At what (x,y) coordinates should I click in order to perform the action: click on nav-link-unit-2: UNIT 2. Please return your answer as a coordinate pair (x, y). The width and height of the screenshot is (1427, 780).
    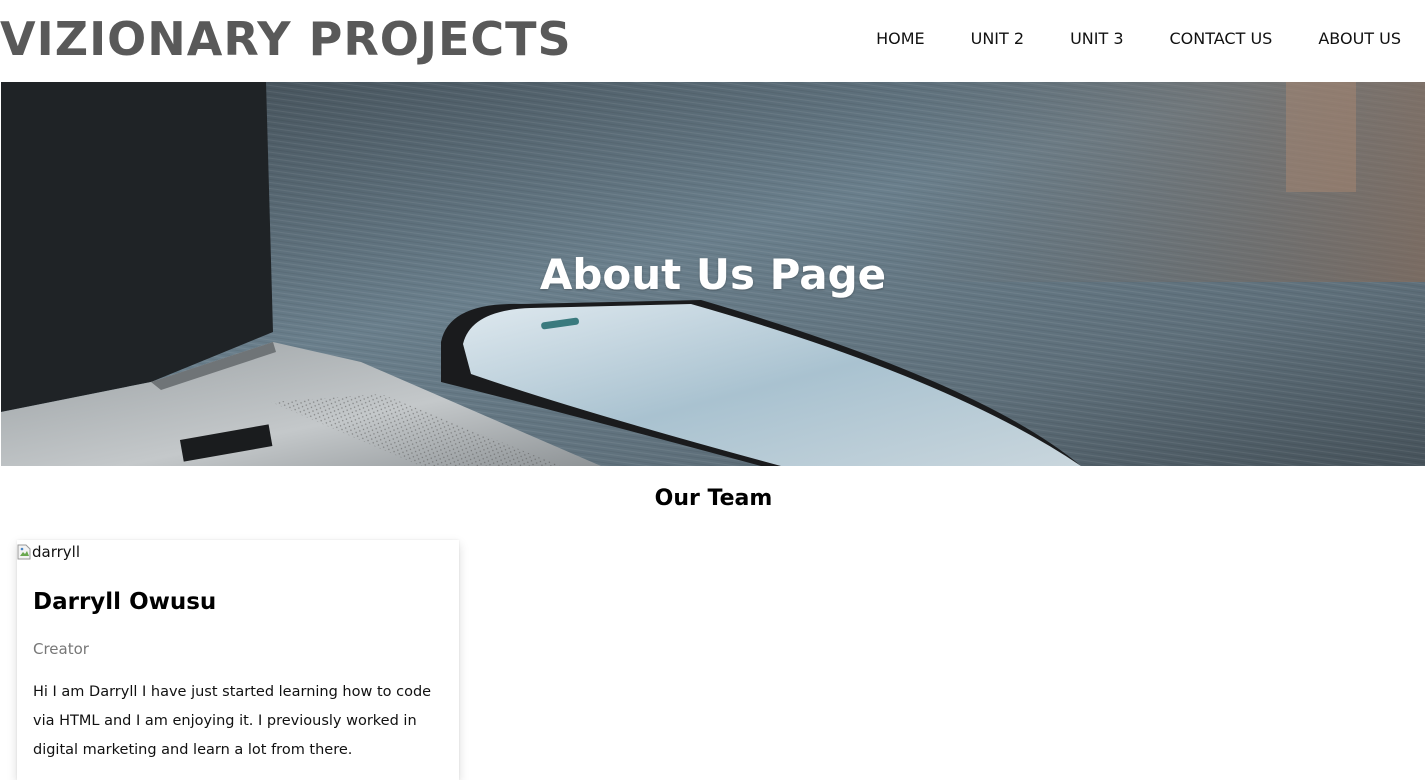
    Looking at the image, I should click on (997, 39).